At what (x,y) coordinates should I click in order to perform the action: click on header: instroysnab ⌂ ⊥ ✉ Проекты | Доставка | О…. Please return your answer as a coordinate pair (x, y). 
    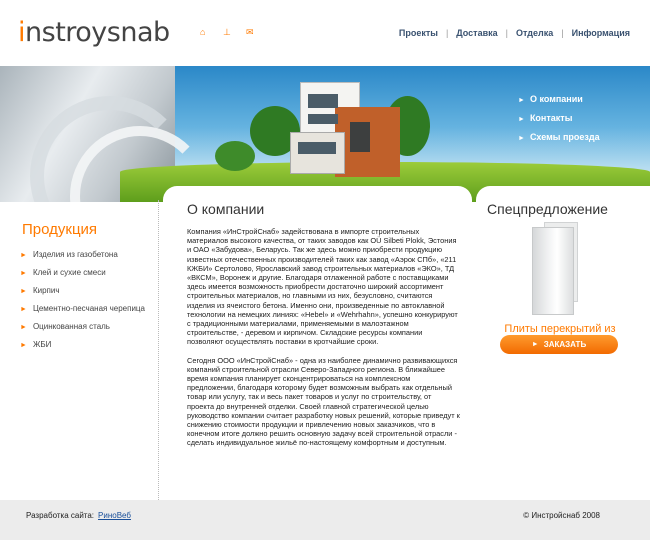
    Looking at the image, I should click on (325, 33).